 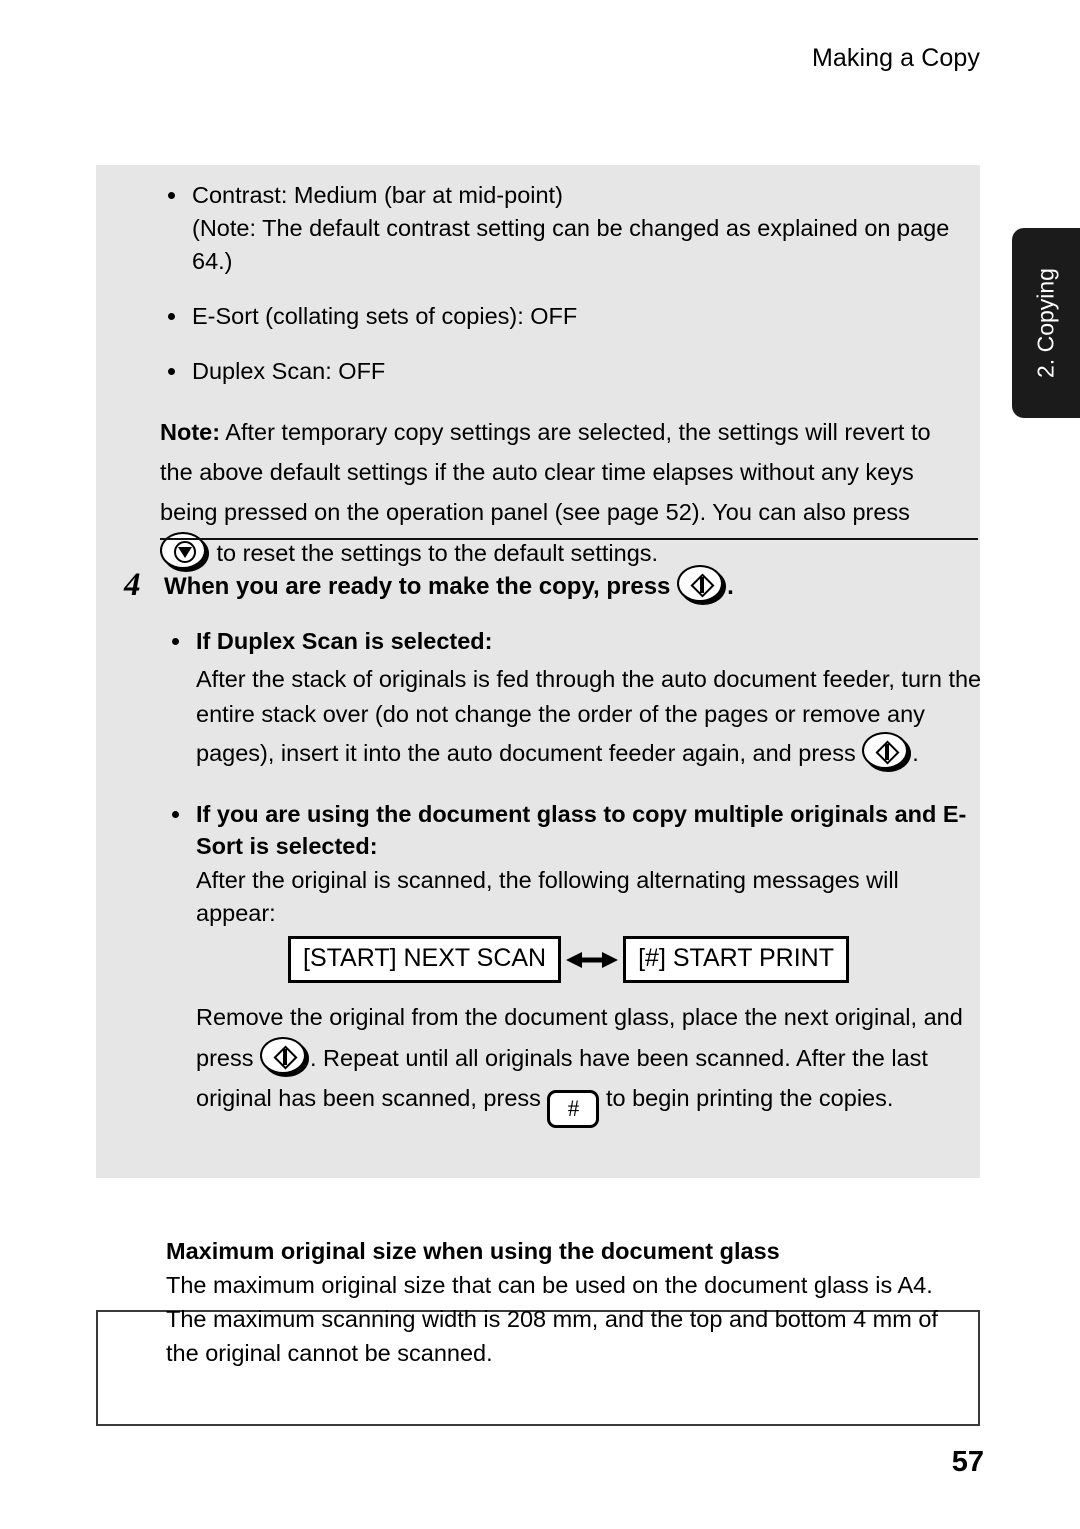 What do you see at coordinates (895, 58) in the screenshot?
I see `page-header: Making a Copy` at bounding box center [895, 58].